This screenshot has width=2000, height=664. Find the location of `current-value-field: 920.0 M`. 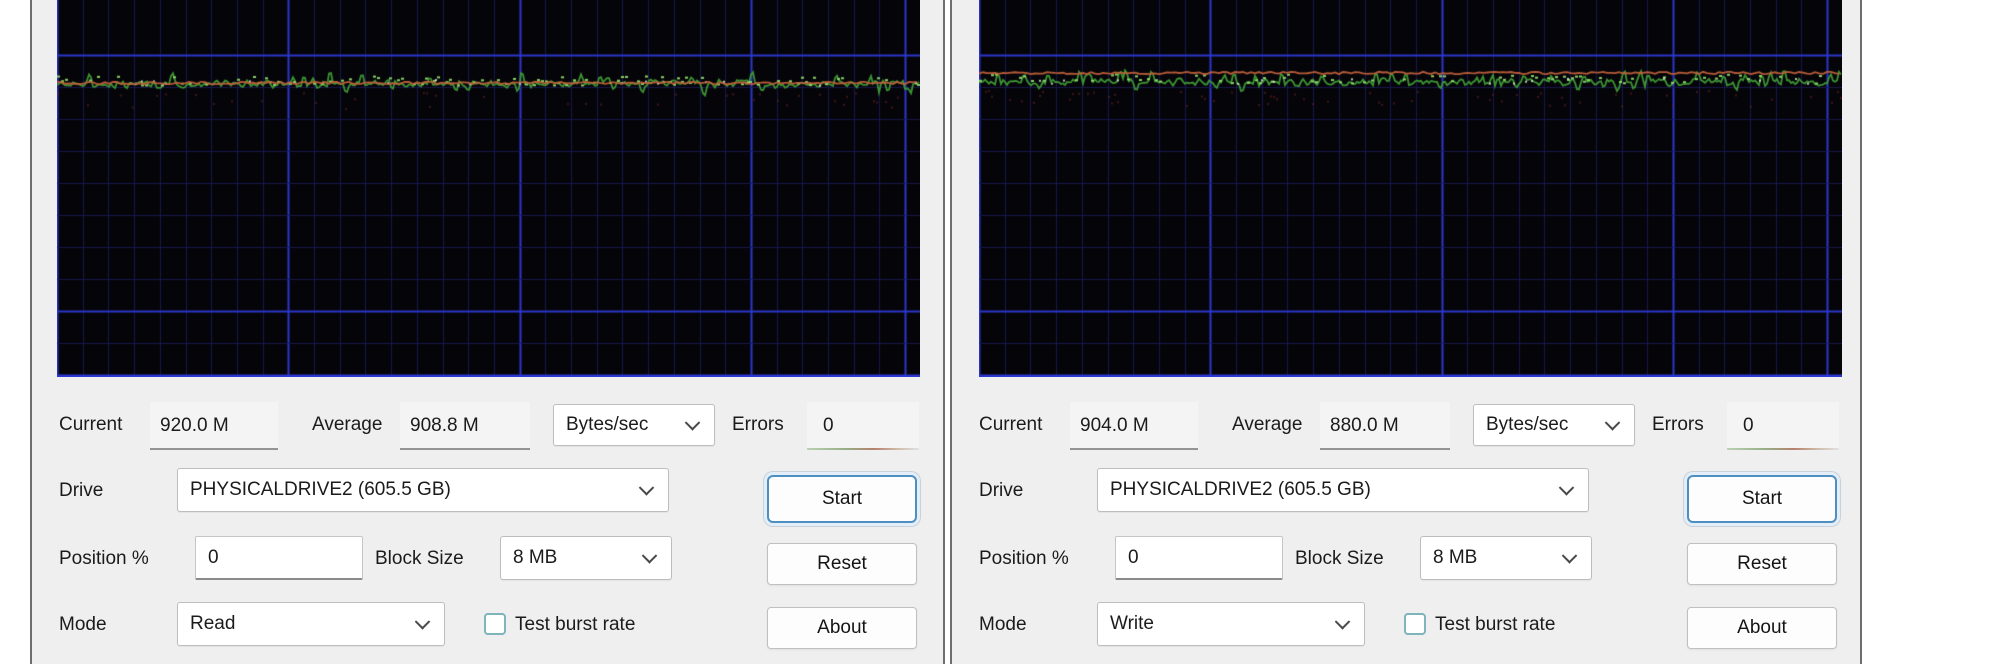

current-value-field: 920.0 M is located at coordinates (214, 426).